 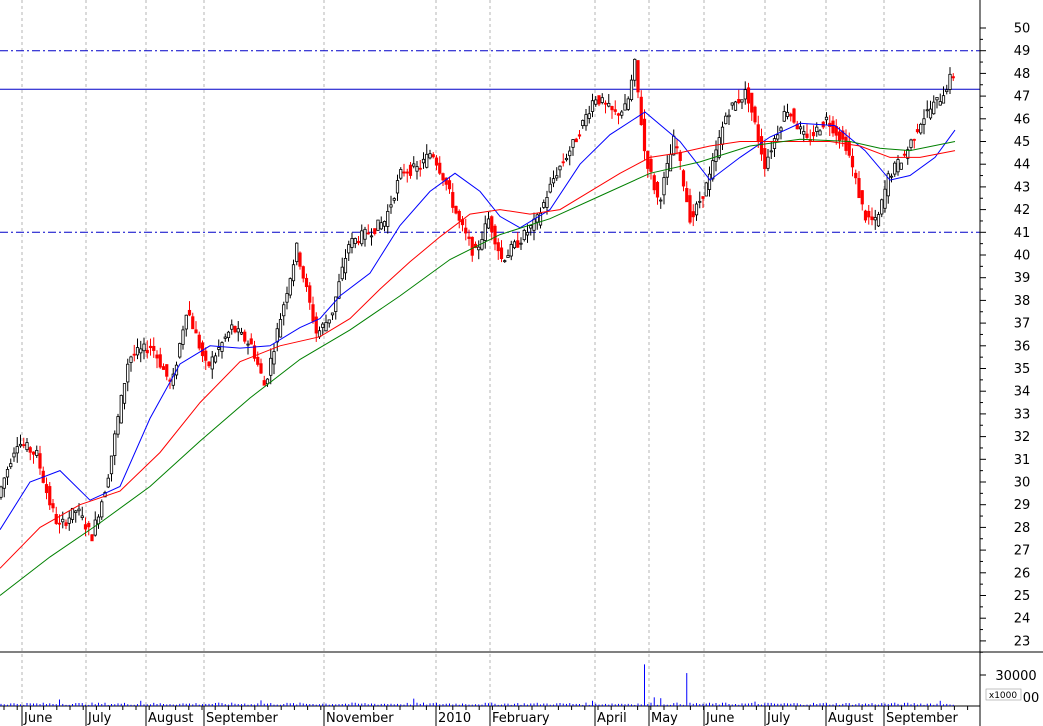 What do you see at coordinates (1022, 392) in the screenshot?
I see `y-tick-label: 34` at bounding box center [1022, 392].